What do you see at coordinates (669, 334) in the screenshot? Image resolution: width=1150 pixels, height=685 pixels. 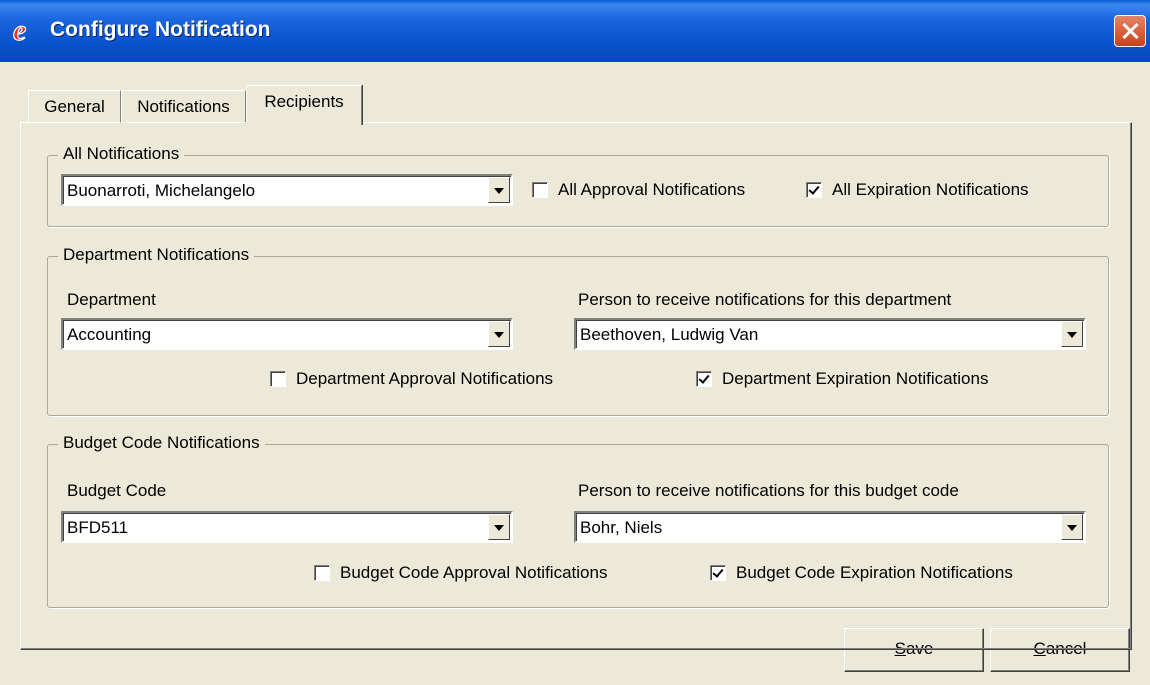 I see `combo-value: Beethoven, Ludwig Van` at bounding box center [669, 334].